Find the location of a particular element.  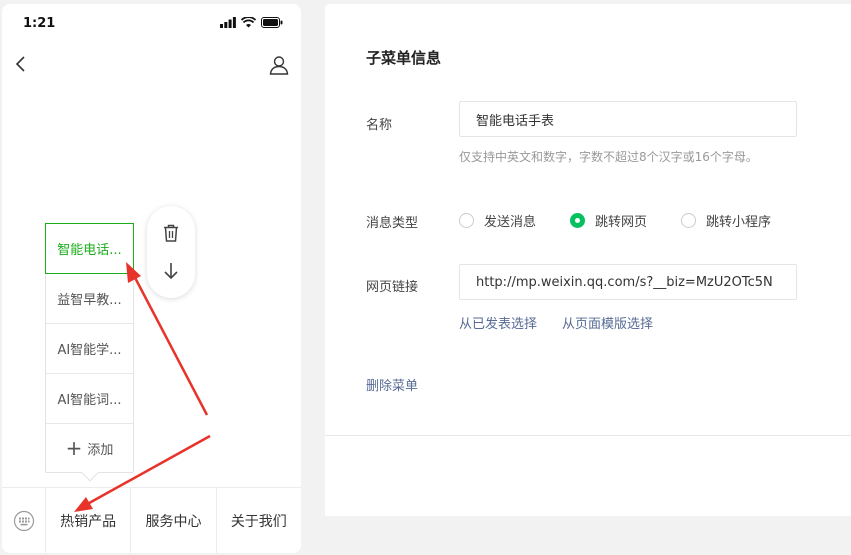

signal-icon is located at coordinates (228, 22).